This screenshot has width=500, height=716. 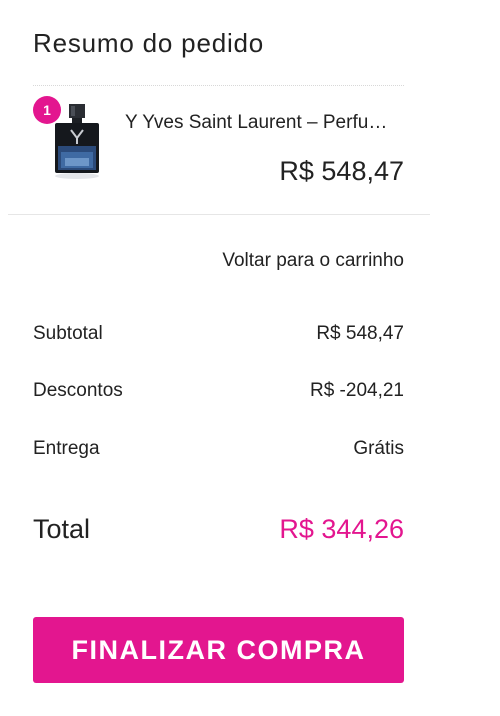 I want to click on subtotal-label: Subtotal, so click(x=68, y=333).